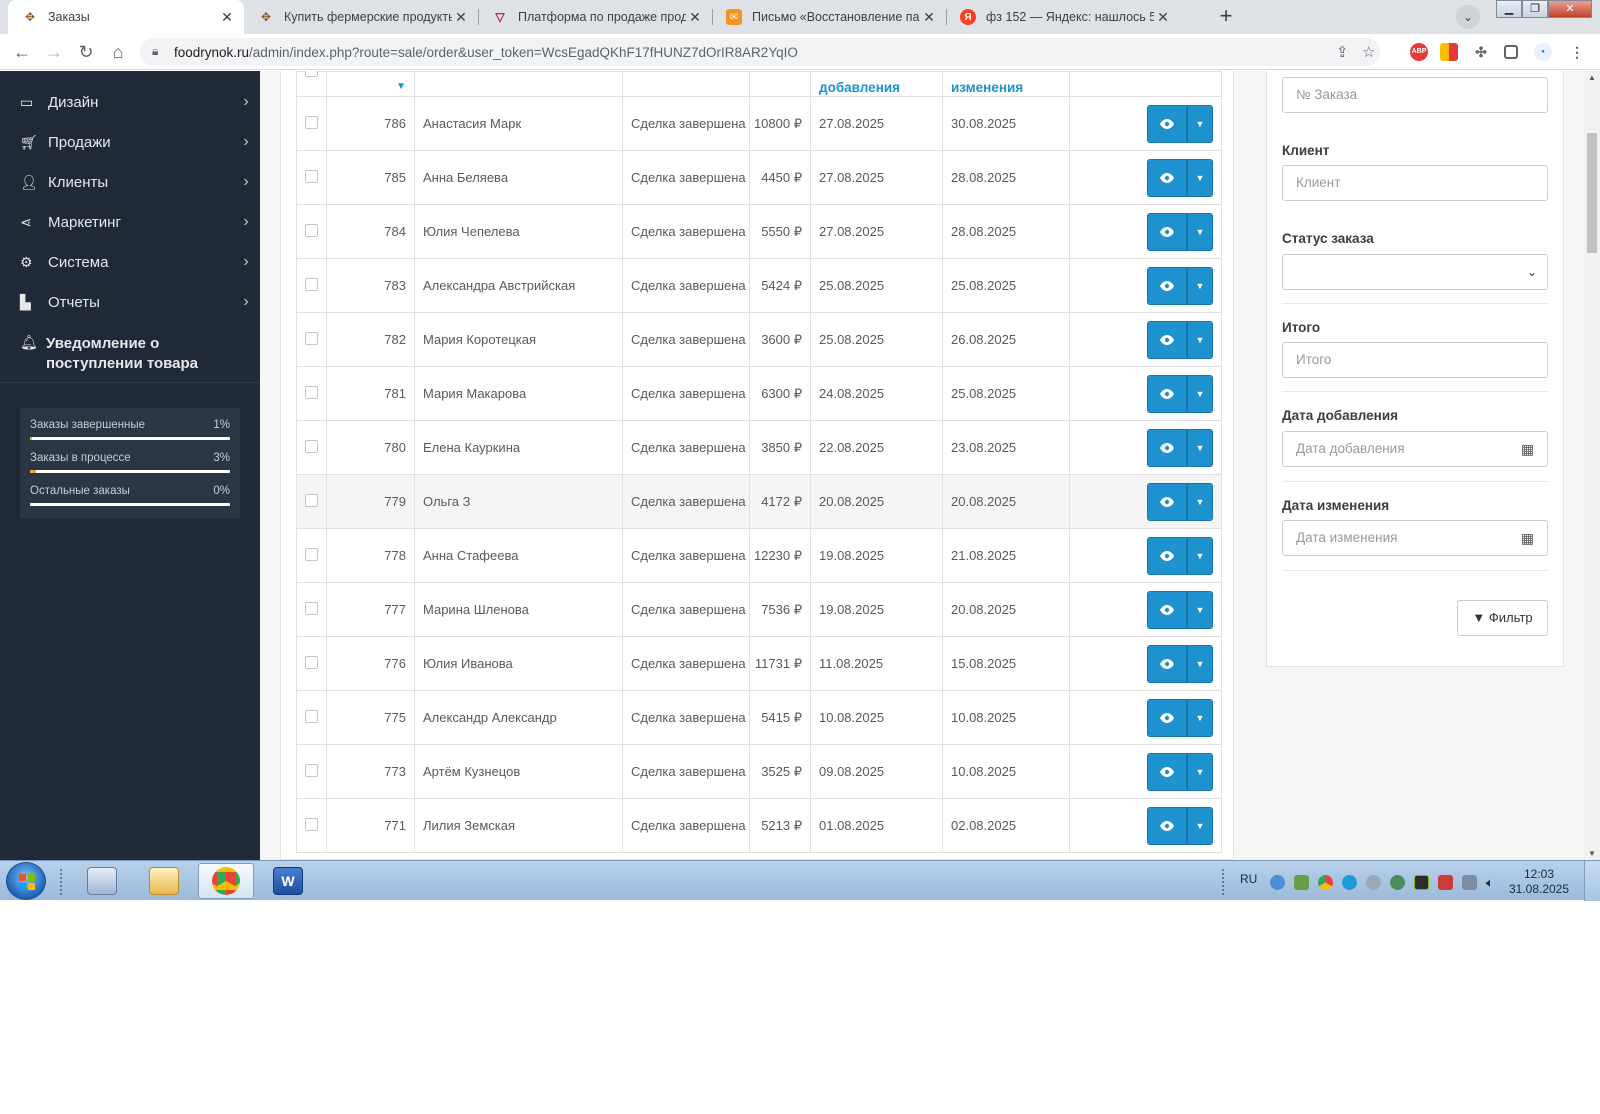 The width and height of the screenshot is (1600, 1114). What do you see at coordinates (130, 302) in the screenshot?
I see `sidebar-item-reports: ▙ Отчеты ›` at bounding box center [130, 302].